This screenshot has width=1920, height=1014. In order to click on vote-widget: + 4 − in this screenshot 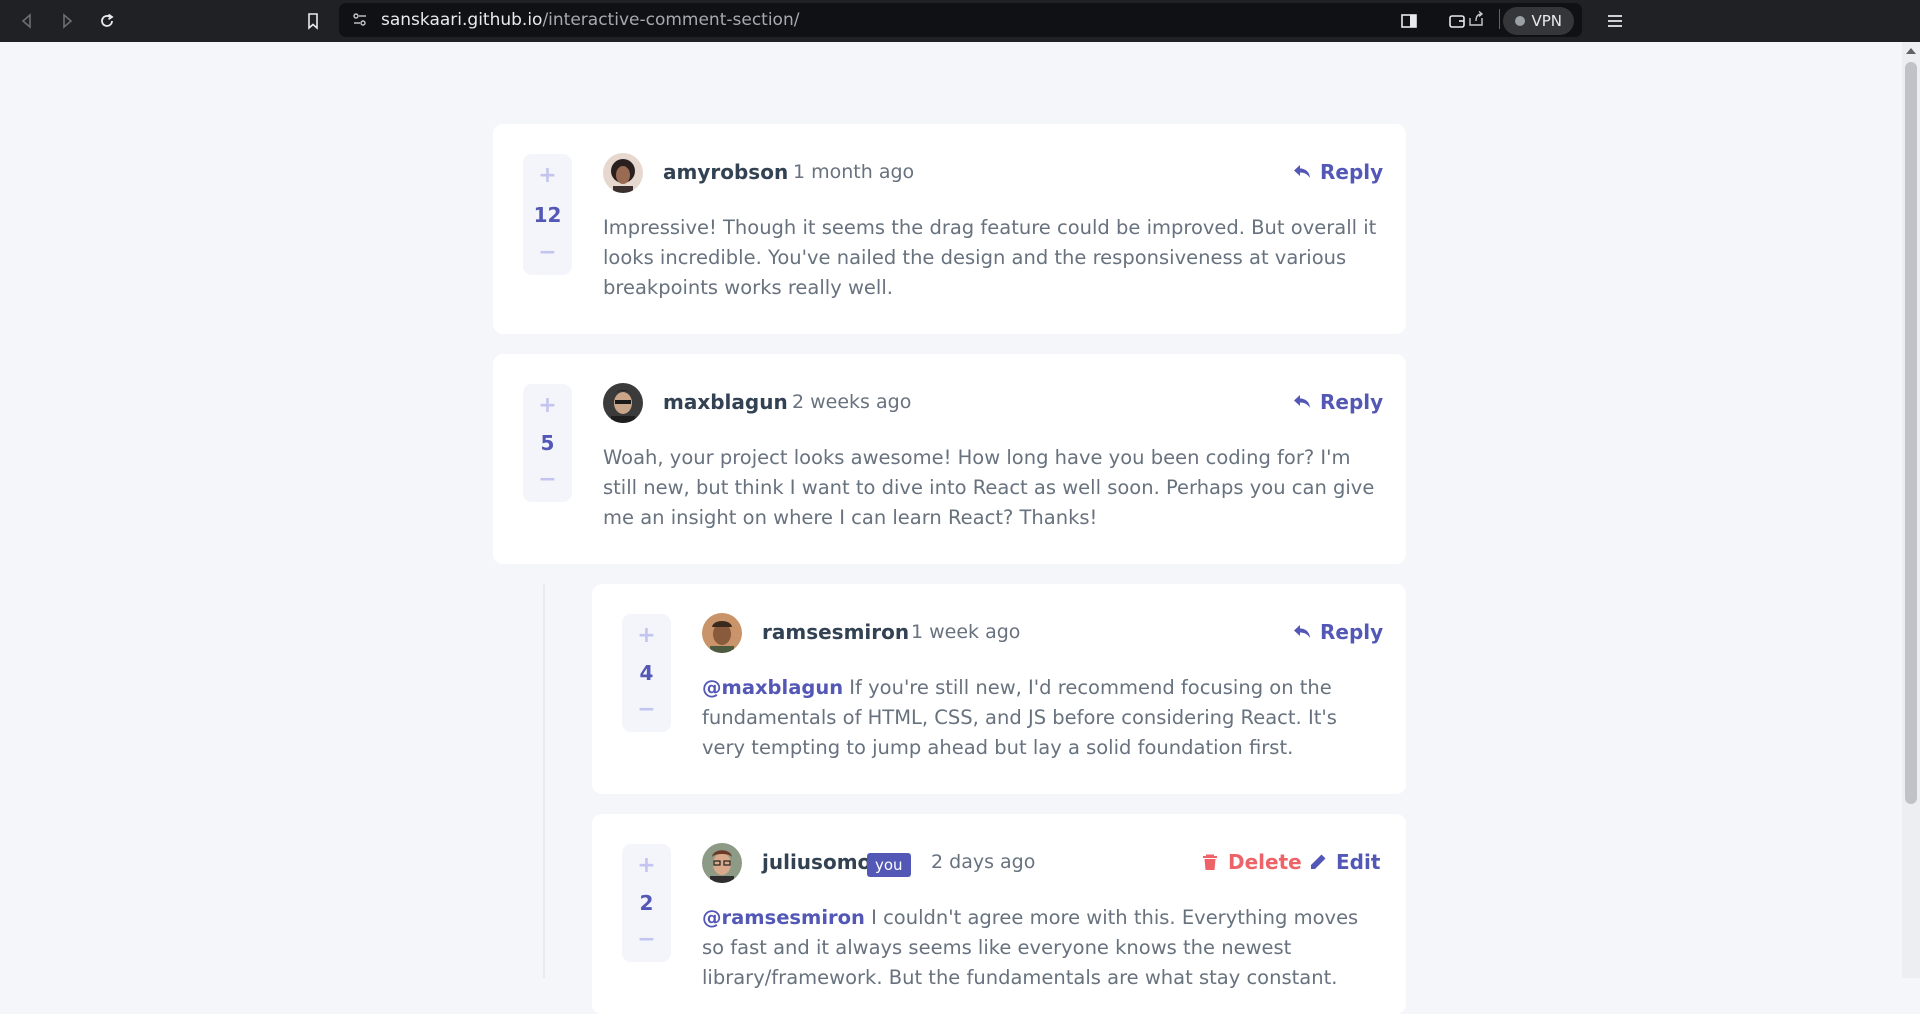, I will do `click(646, 673)`.